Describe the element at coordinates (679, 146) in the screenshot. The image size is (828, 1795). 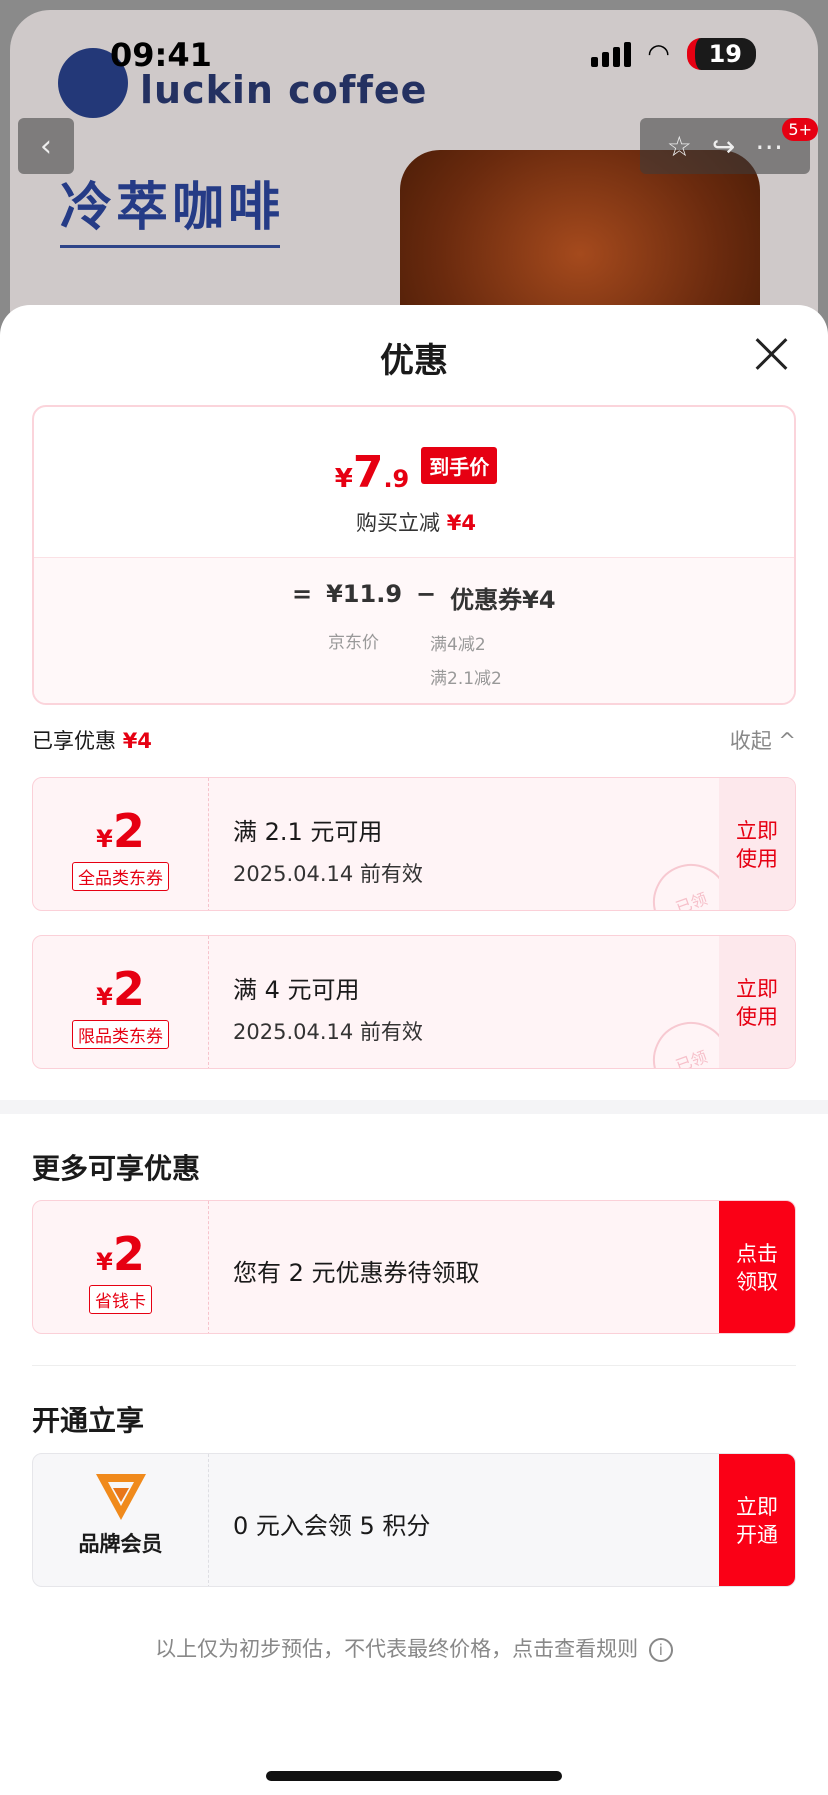
I see `star-icon: ☆` at that location.